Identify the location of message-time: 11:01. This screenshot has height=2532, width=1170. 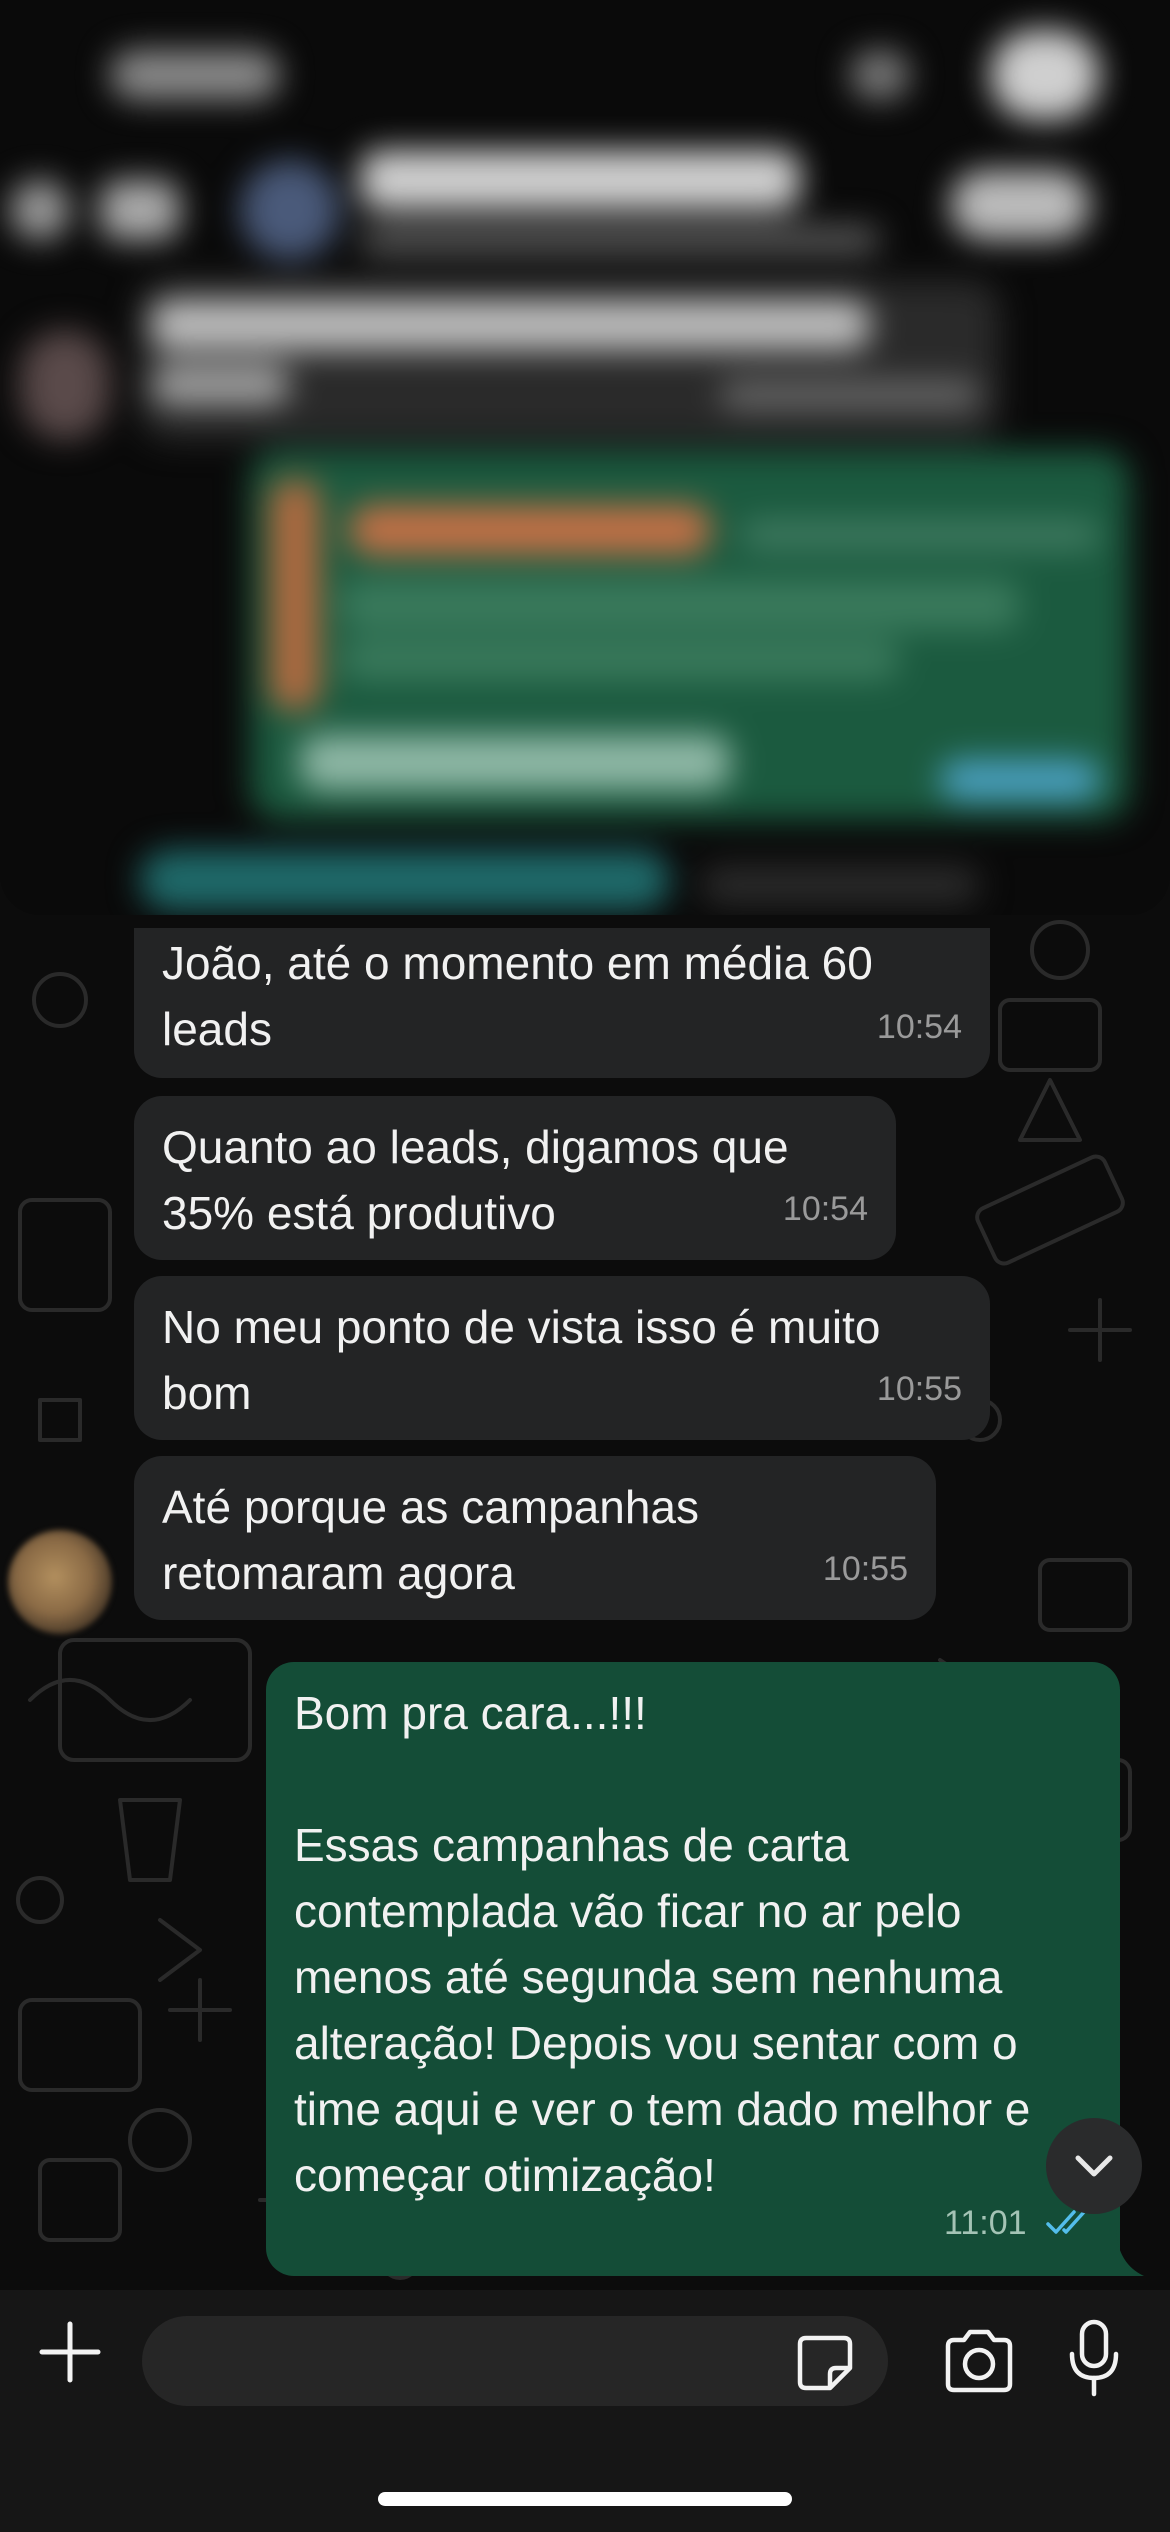
(985, 2223).